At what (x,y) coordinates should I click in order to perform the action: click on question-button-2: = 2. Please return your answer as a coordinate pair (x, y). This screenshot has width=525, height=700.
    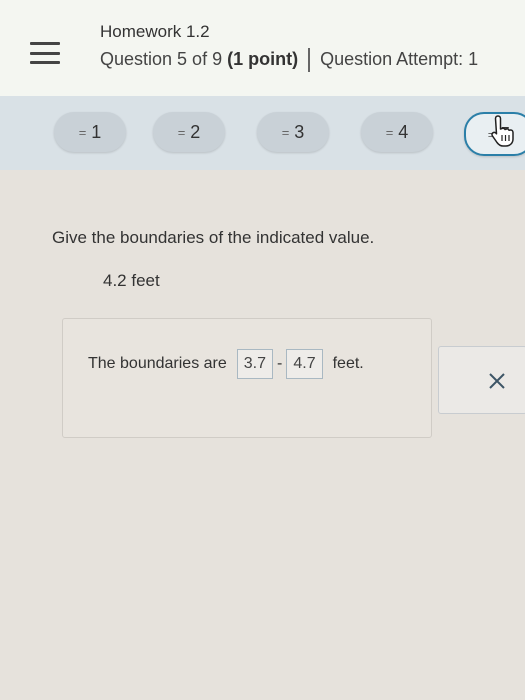
    Looking at the image, I should click on (189, 132).